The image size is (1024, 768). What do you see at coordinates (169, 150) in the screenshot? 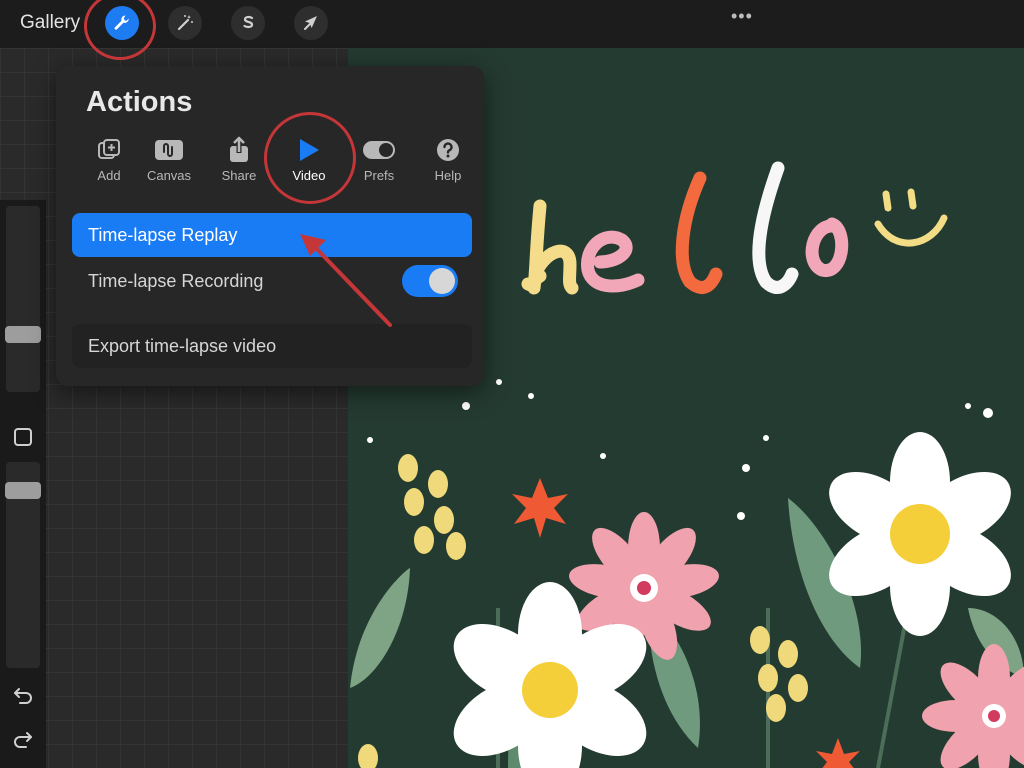
I see `canvas-icon` at bounding box center [169, 150].